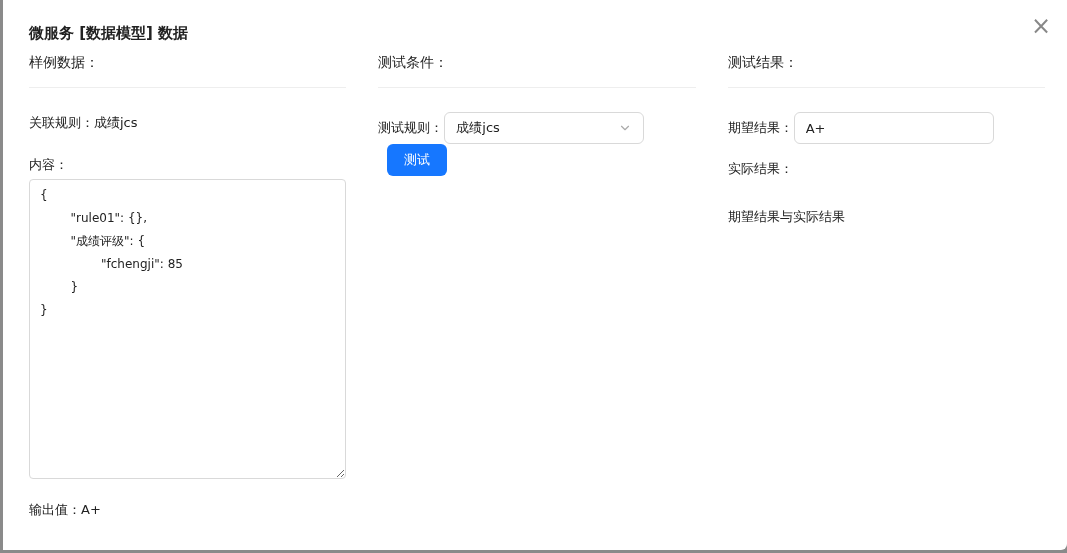  Describe the element at coordinates (760, 128) in the screenshot. I see `expected-result-label: 期望结果：` at that location.